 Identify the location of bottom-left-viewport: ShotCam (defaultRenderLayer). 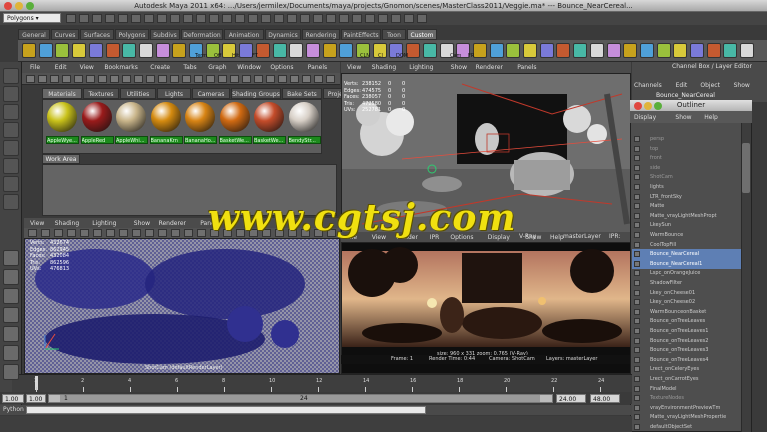
(182, 306).